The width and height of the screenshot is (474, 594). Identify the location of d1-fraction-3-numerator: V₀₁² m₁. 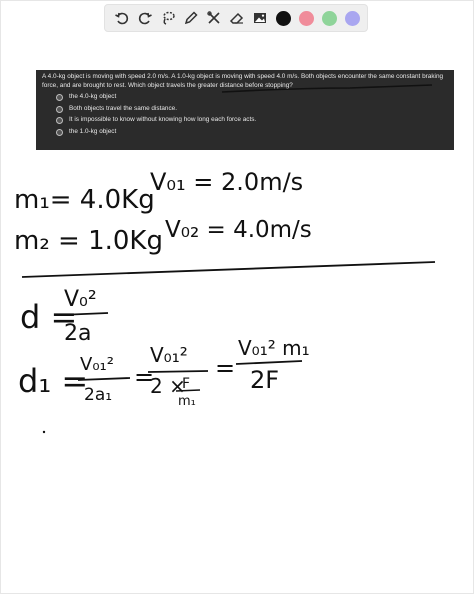
(274, 348).